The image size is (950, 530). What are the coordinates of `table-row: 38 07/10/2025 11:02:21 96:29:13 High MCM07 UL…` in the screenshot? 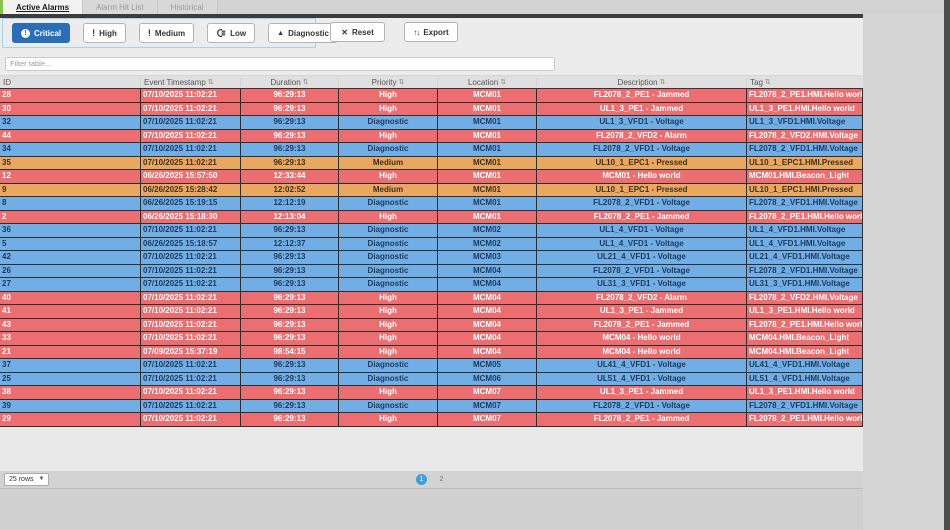 It's located at (431, 393).